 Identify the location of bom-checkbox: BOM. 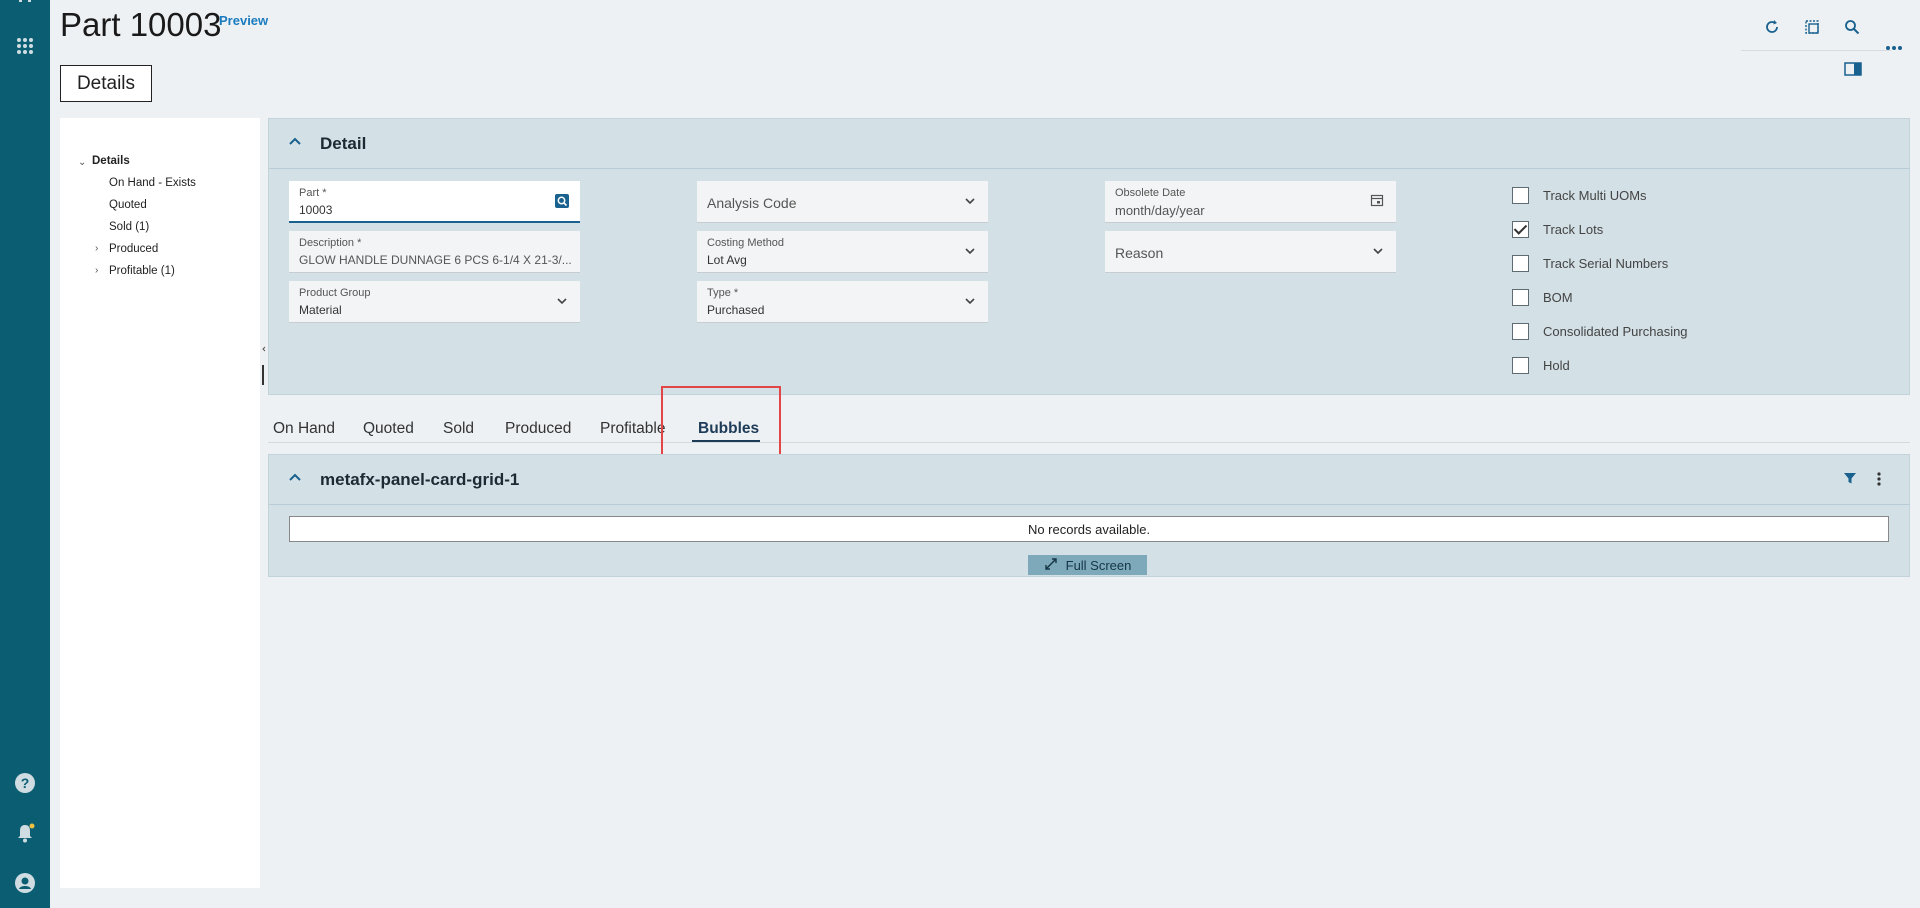
(1542, 297).